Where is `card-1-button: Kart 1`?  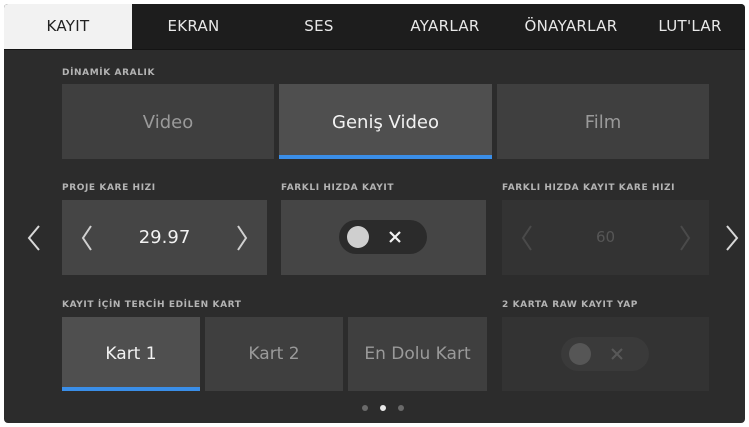 card-1-button: Kart 1 is located at coordinates (131, 354).